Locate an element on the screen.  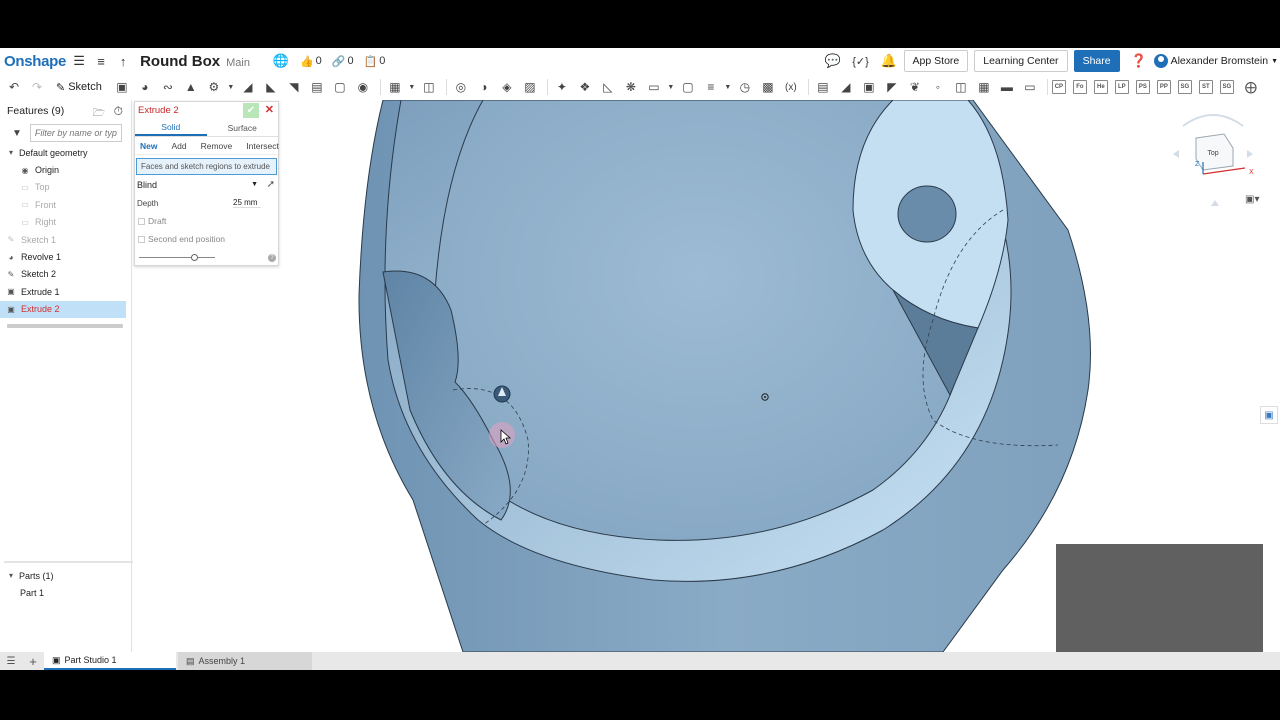
likes-counter: 👍 0 is located at coordinates (311, 61).